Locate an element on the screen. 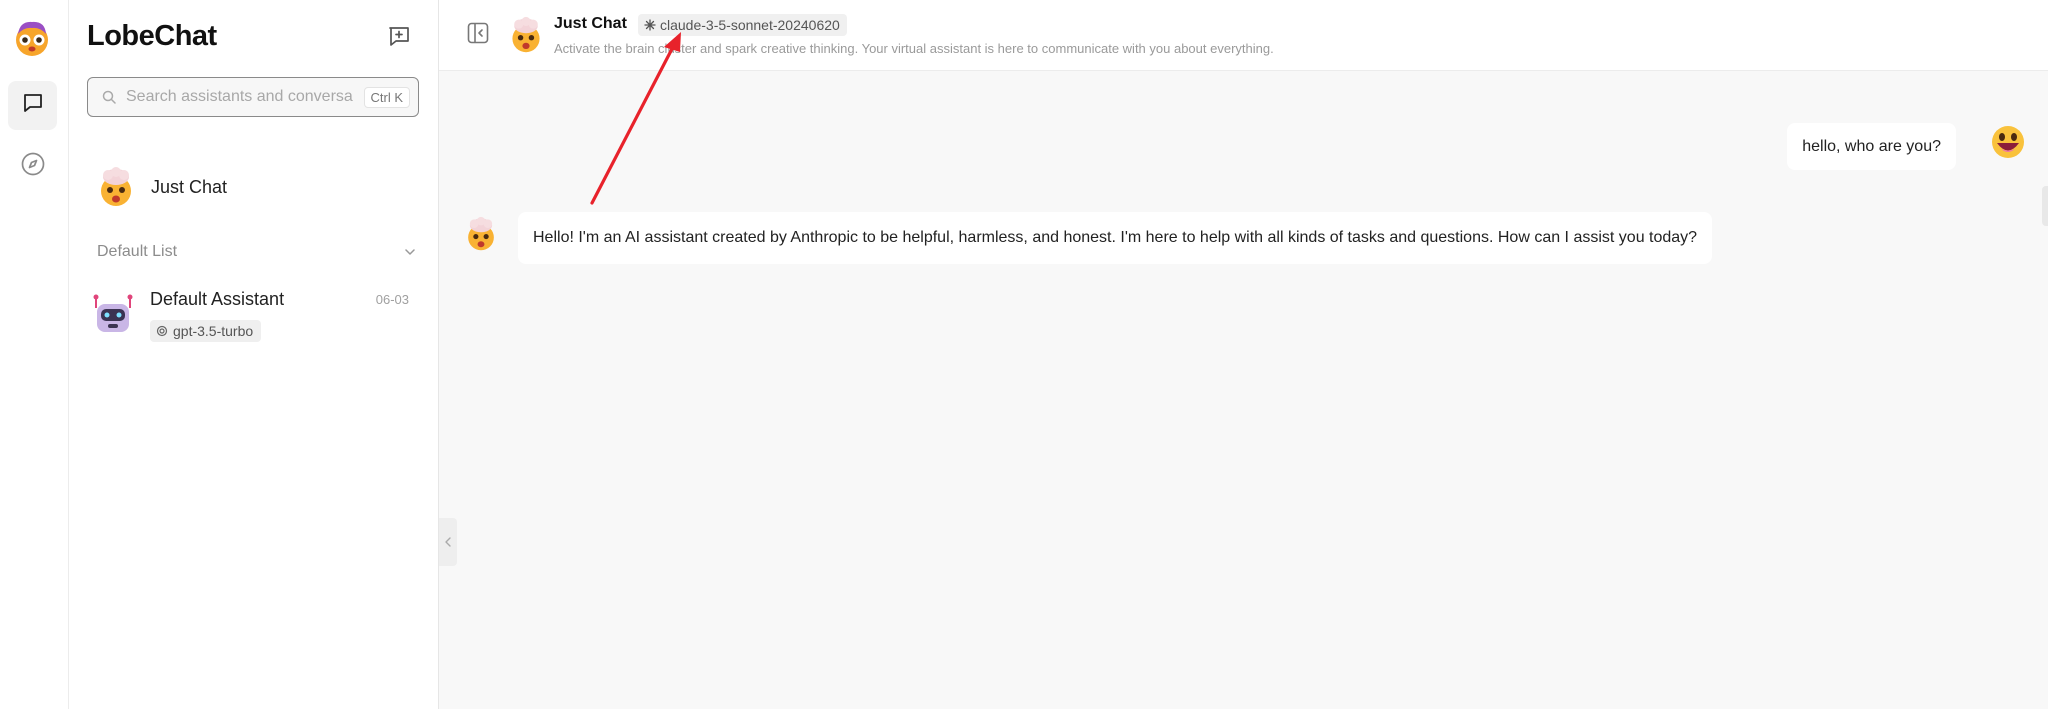  toggle-sidebar-button is located at coordinates (478, 35).